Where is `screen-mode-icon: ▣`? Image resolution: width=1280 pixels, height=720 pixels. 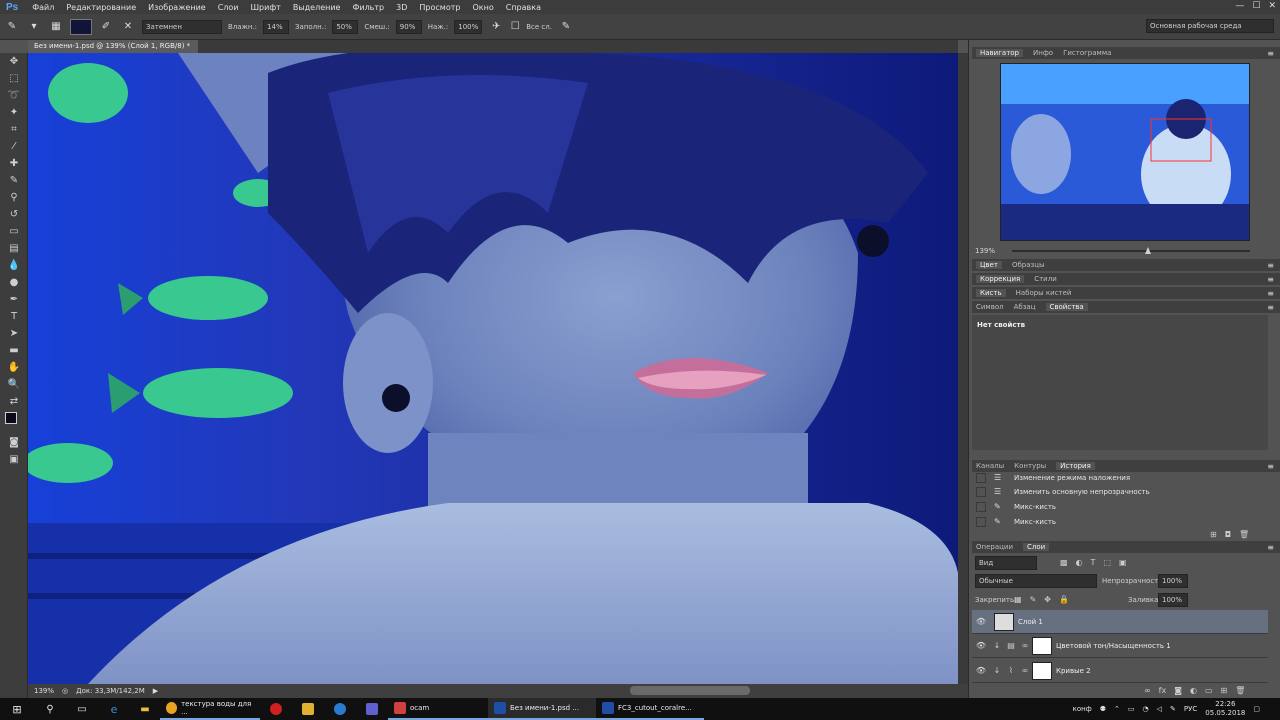 screen-mode-icon: ▣ is located at coordinates (14, 459).